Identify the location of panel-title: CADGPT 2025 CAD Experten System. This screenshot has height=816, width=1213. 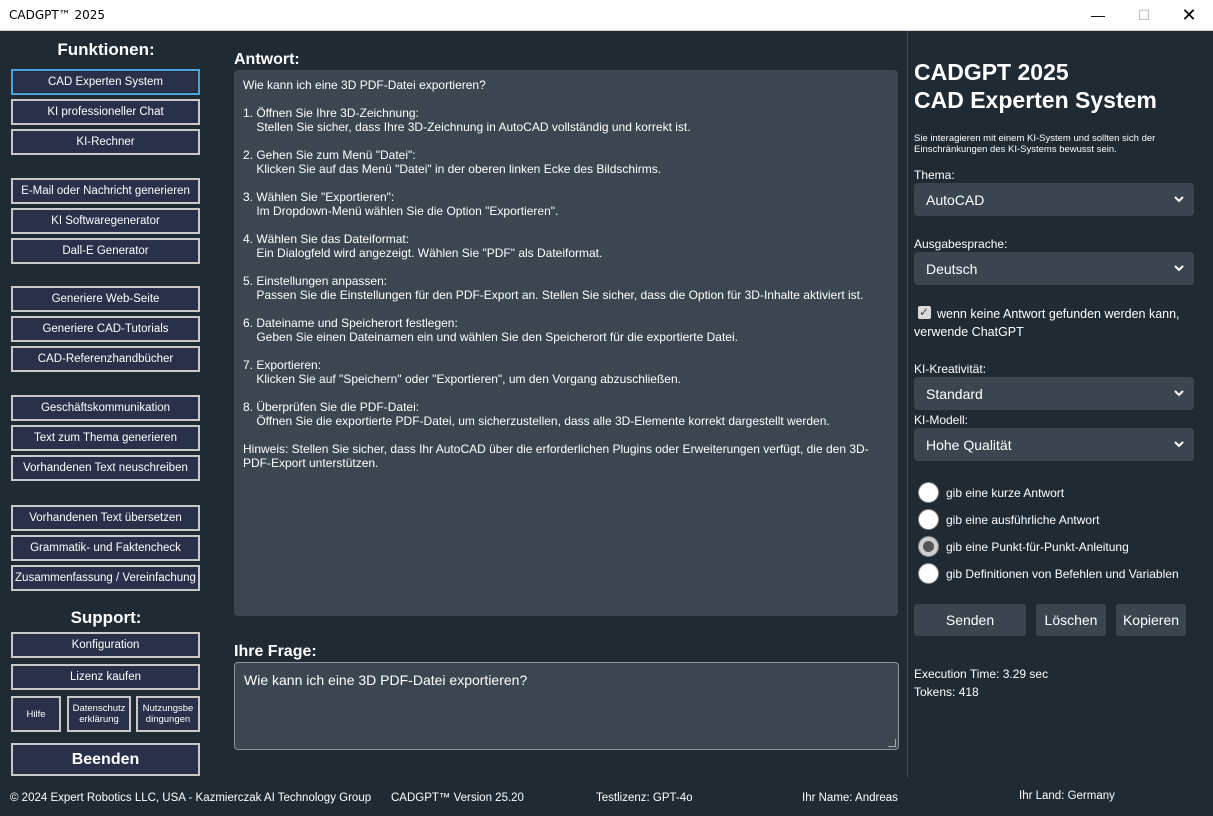
(1035, 86).